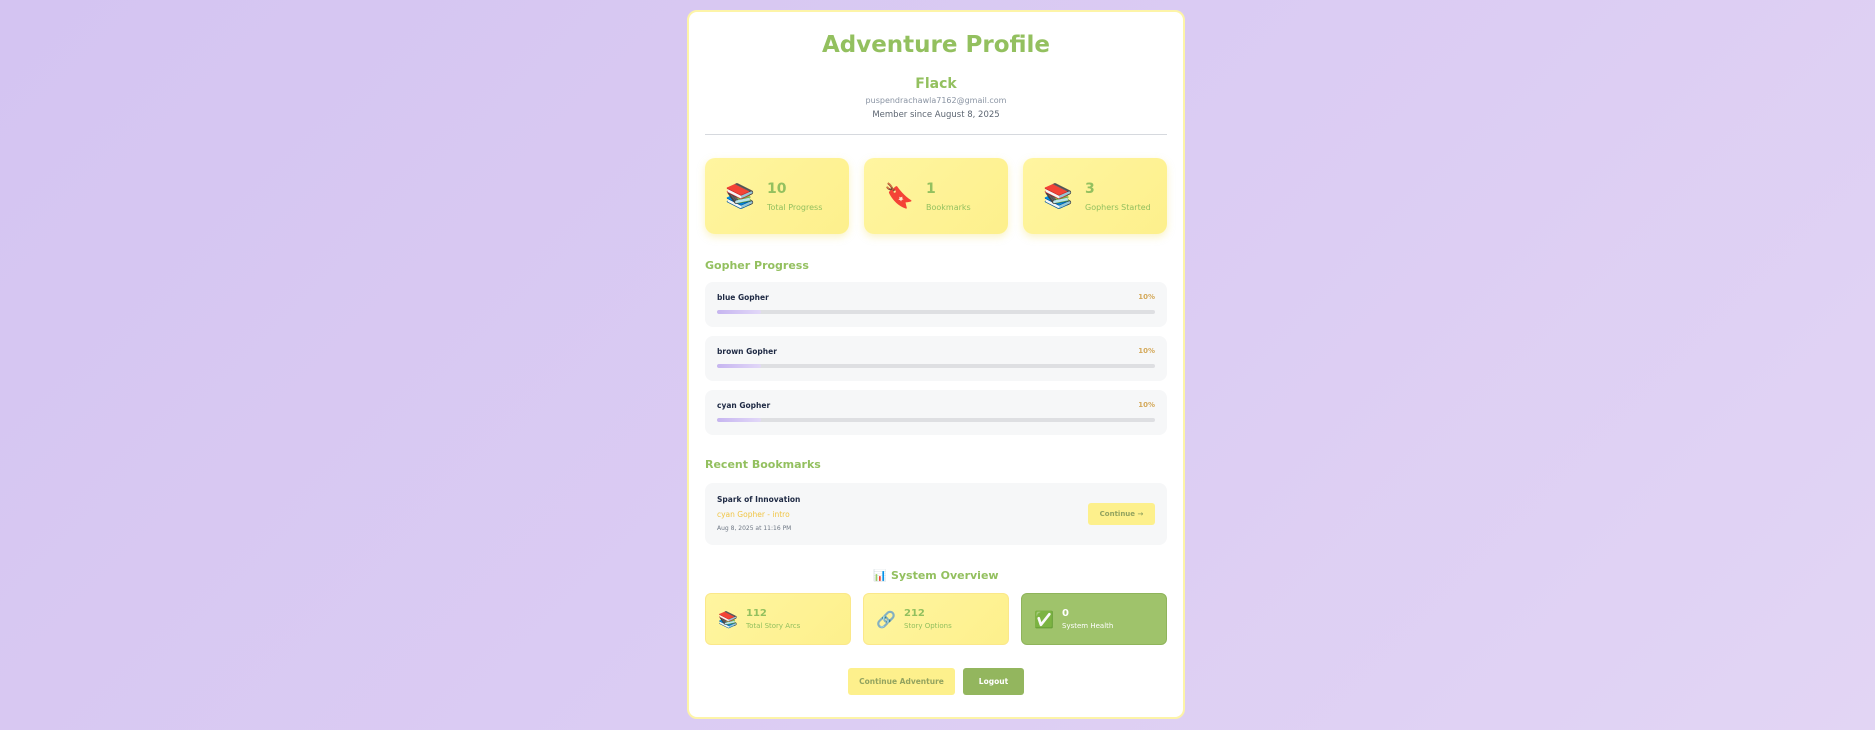  Describe the element at coordinates (1094, 619) in the screenshot. I see `system-card-health: ✅ 0 System Health` at that location.